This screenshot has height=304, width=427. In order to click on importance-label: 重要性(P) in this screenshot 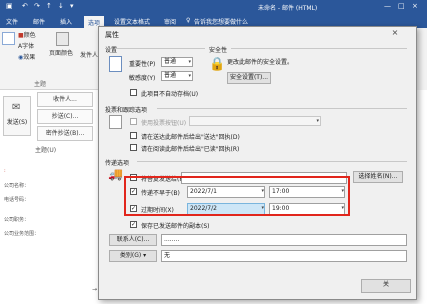, I will do `click(142, 64)`.